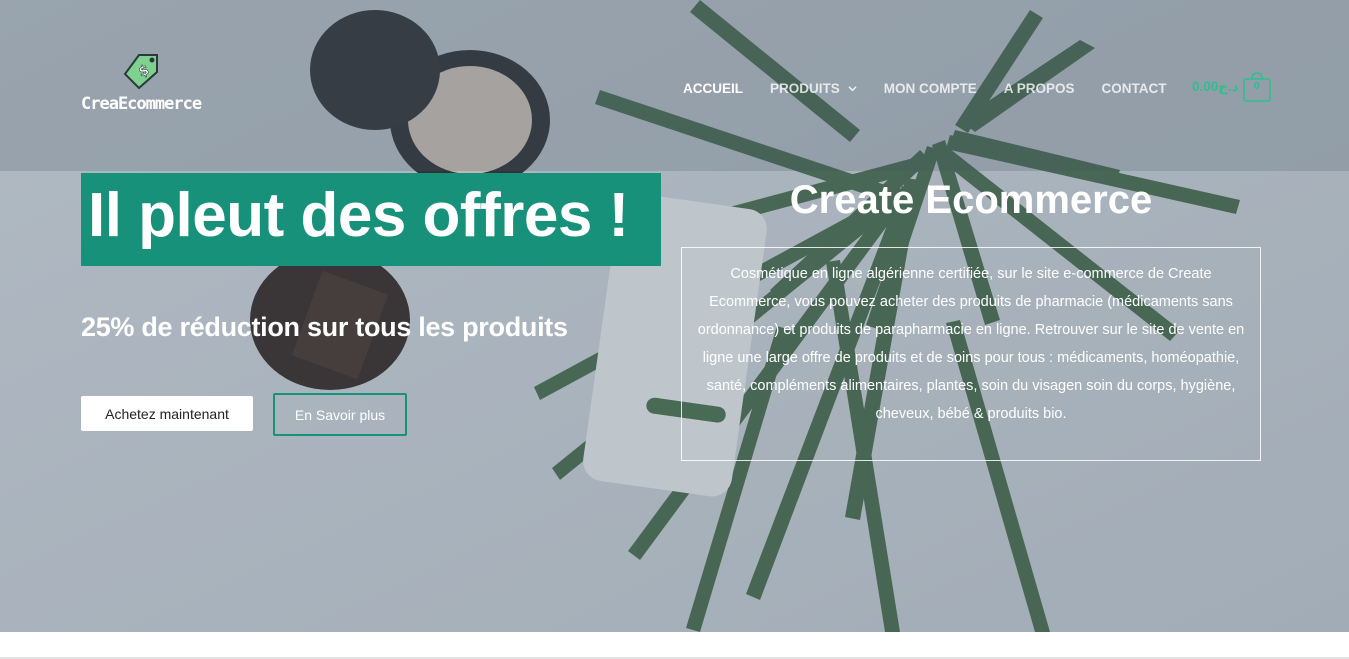  I want to click on nav-item-label: ACCUEIL, so click(713, 88).